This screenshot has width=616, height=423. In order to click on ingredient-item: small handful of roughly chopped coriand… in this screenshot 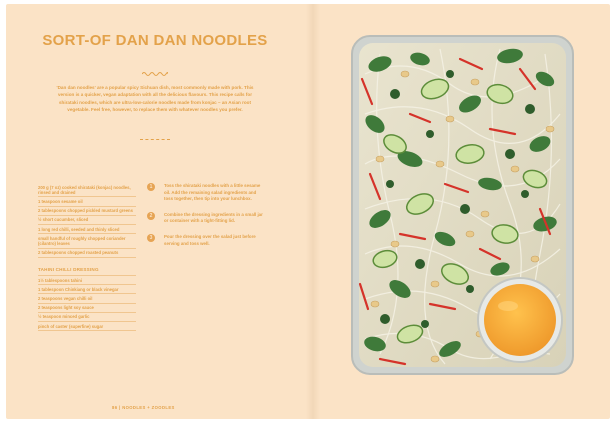, I will do `click(87, 241)`.